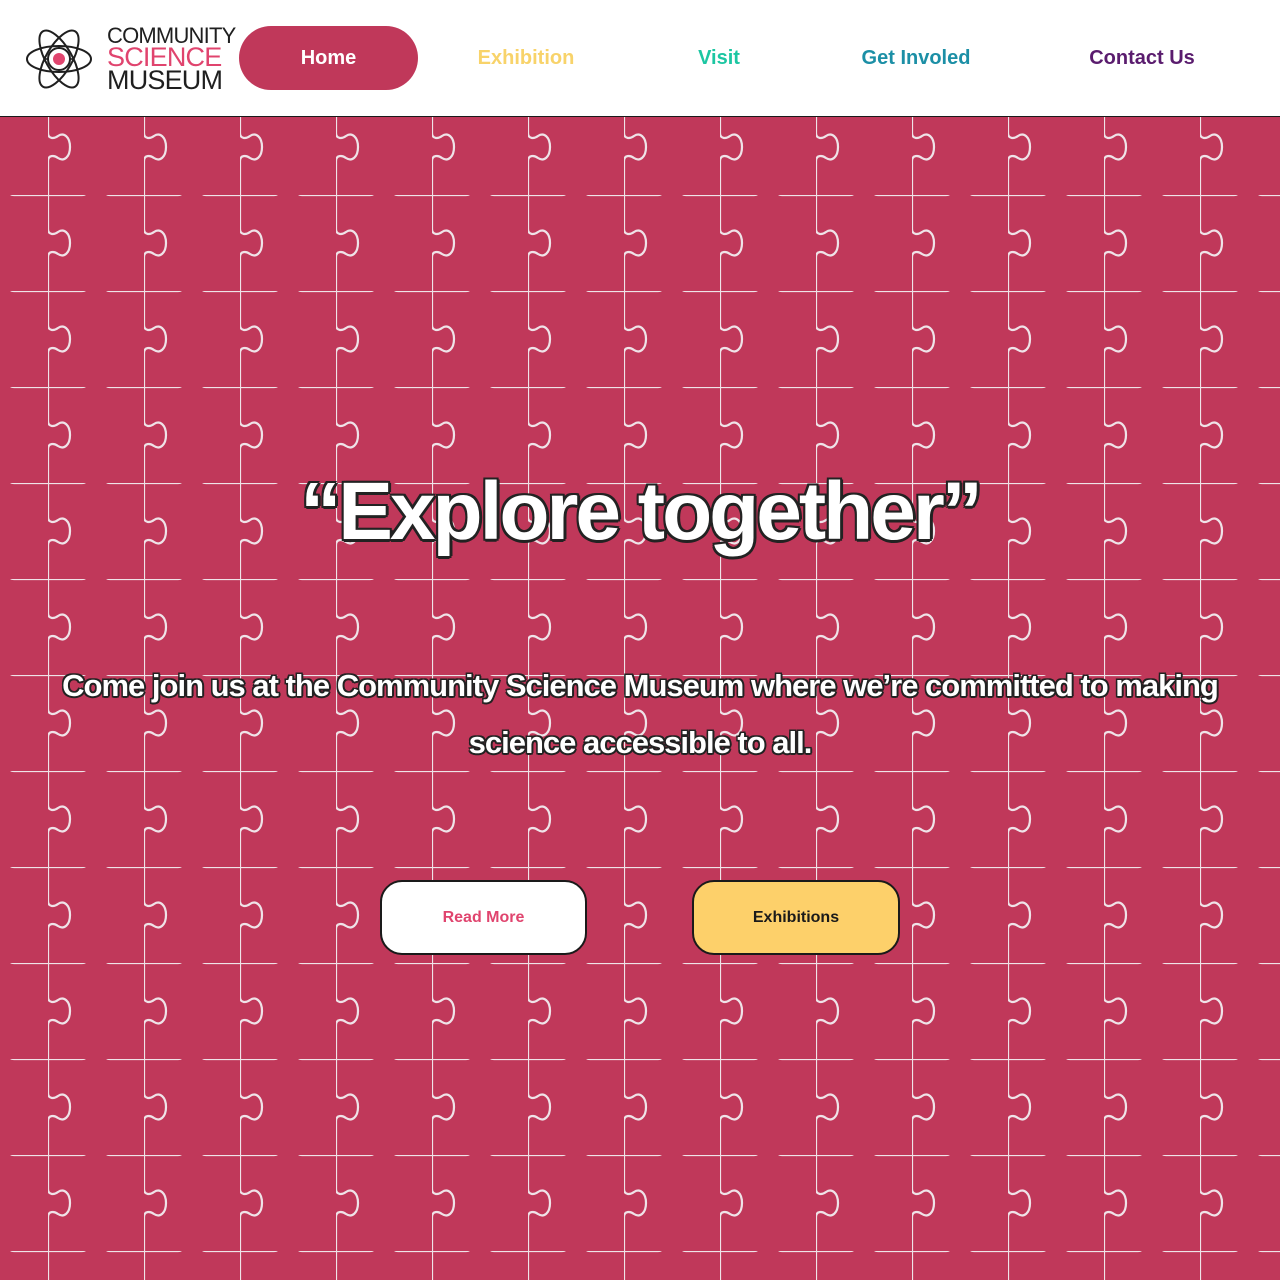  I want to click on atom-icon, so click(59, 59).